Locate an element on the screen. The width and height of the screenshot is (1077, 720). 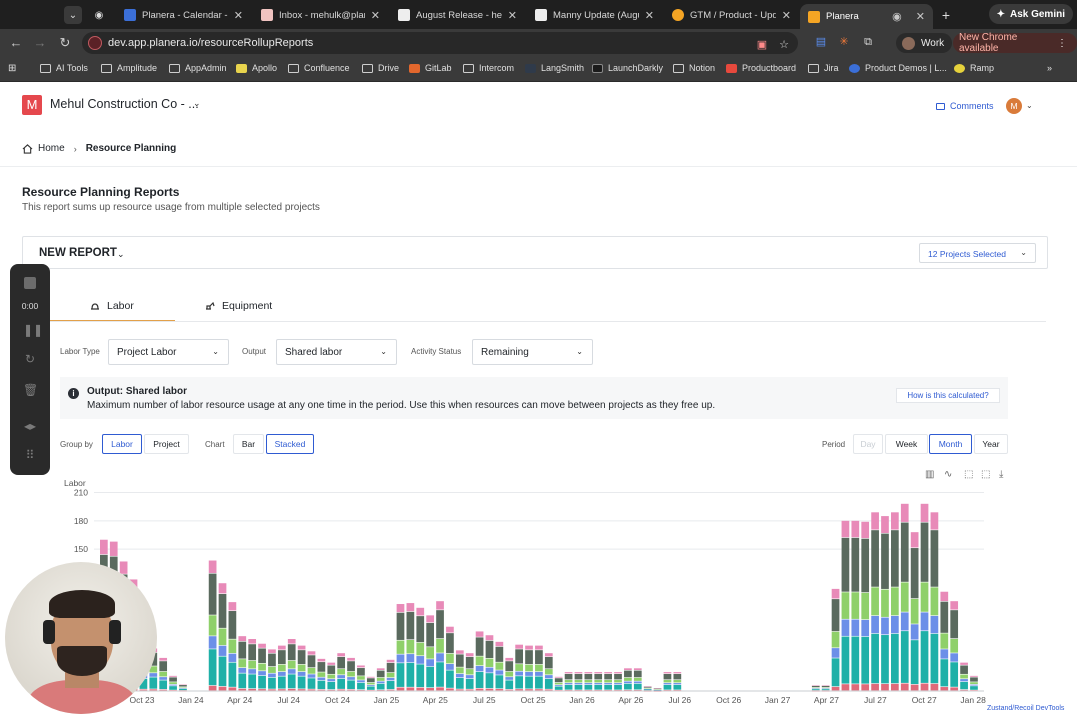
browser-tab-active: Planera ◉ ✕ is located at coordinates (866, 16).